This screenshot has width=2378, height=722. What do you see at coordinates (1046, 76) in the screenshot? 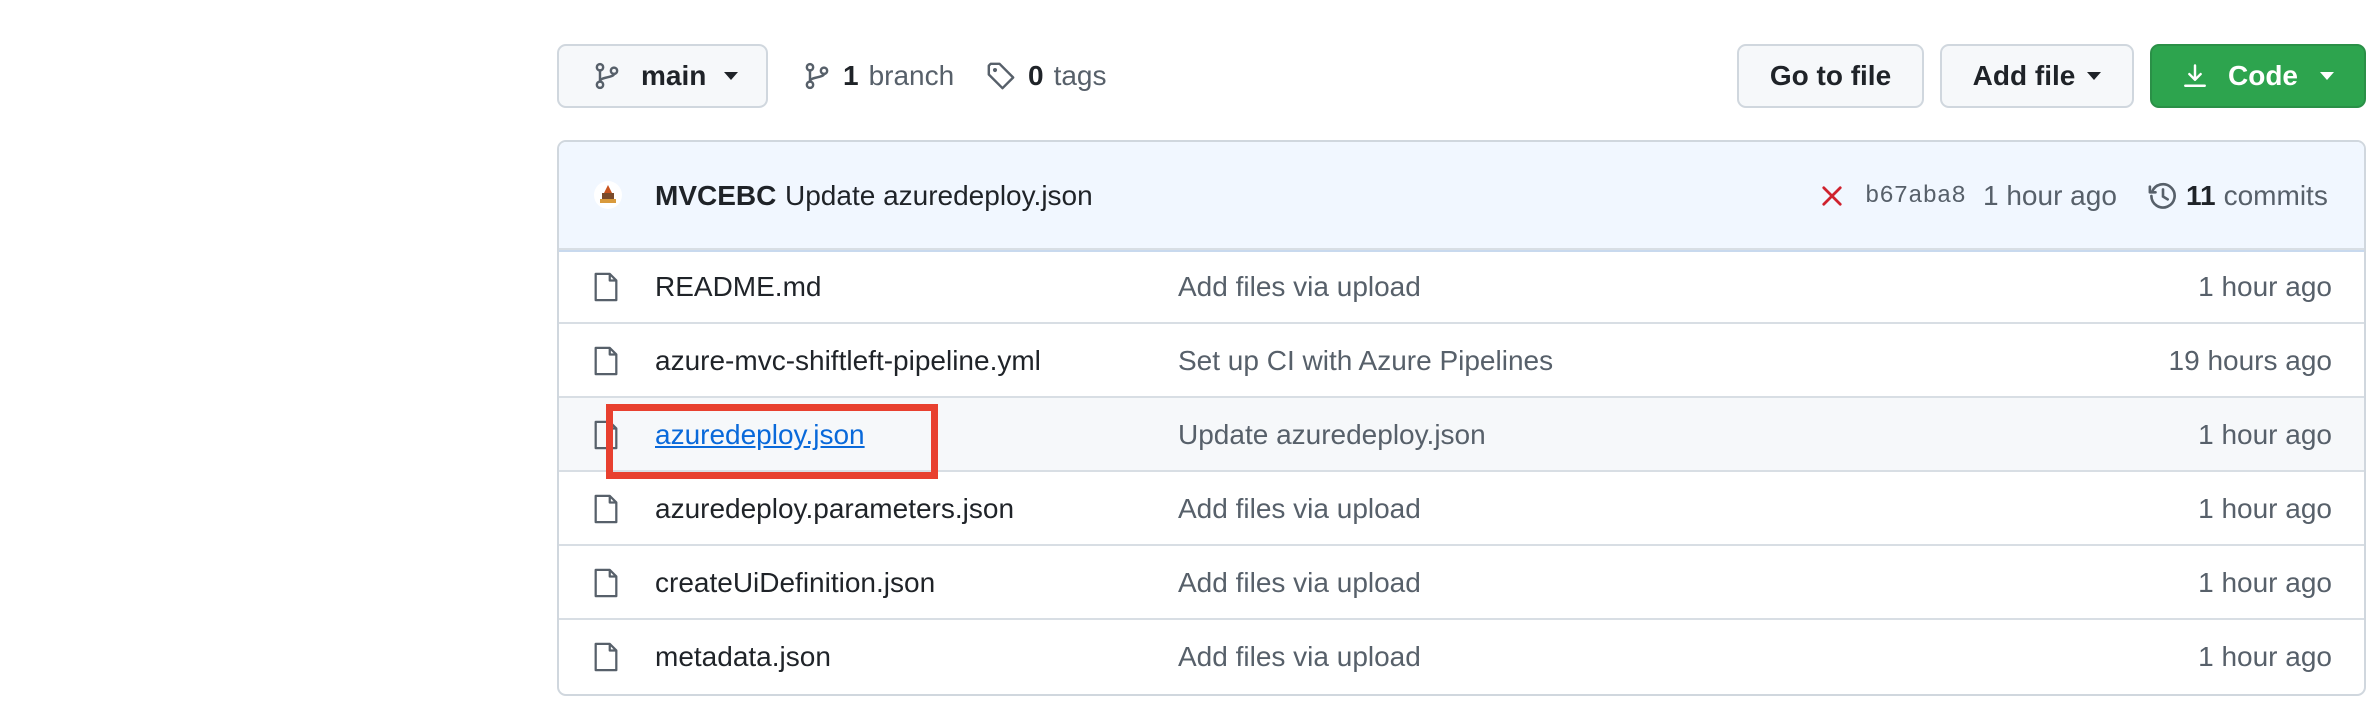
I see `tags-link: 0 tags` at bounding box center [1046, 76].